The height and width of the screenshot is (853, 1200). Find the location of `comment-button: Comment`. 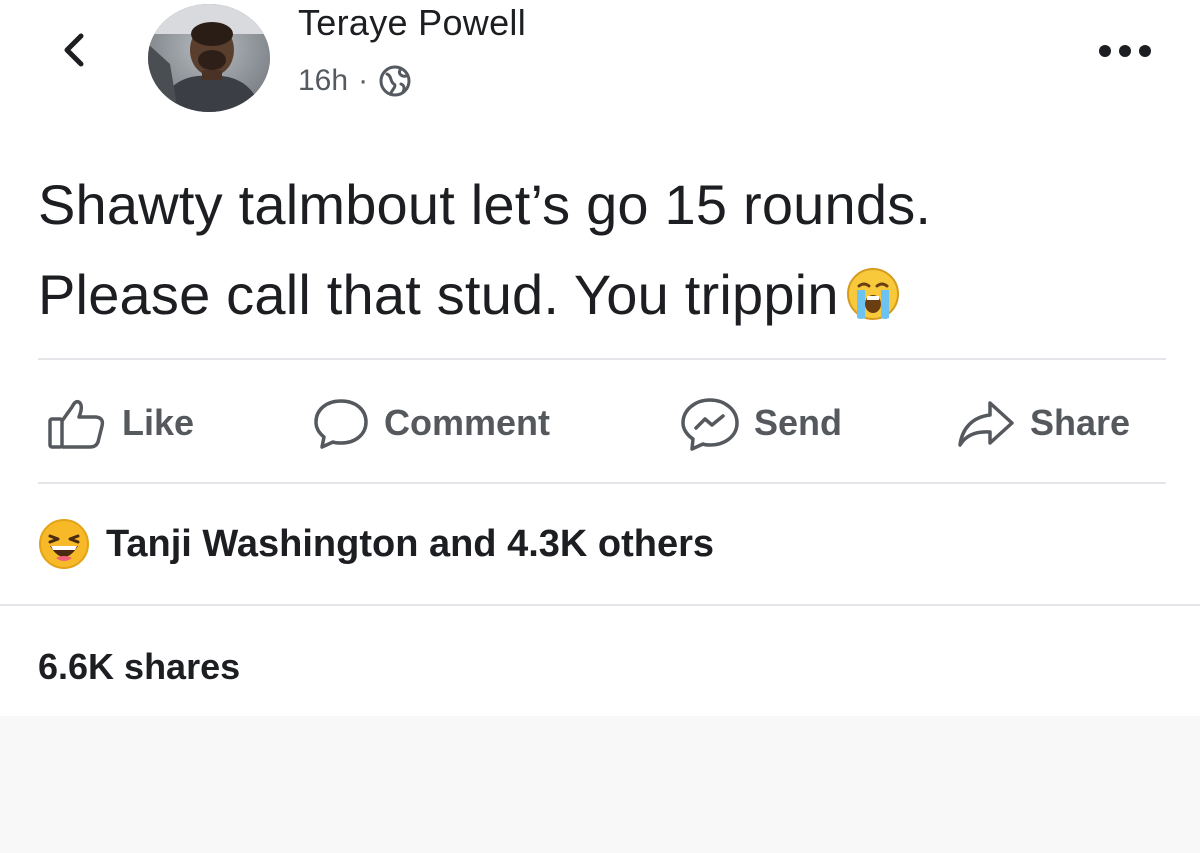

comment-button: Comment is located at coordinates (430, 423).